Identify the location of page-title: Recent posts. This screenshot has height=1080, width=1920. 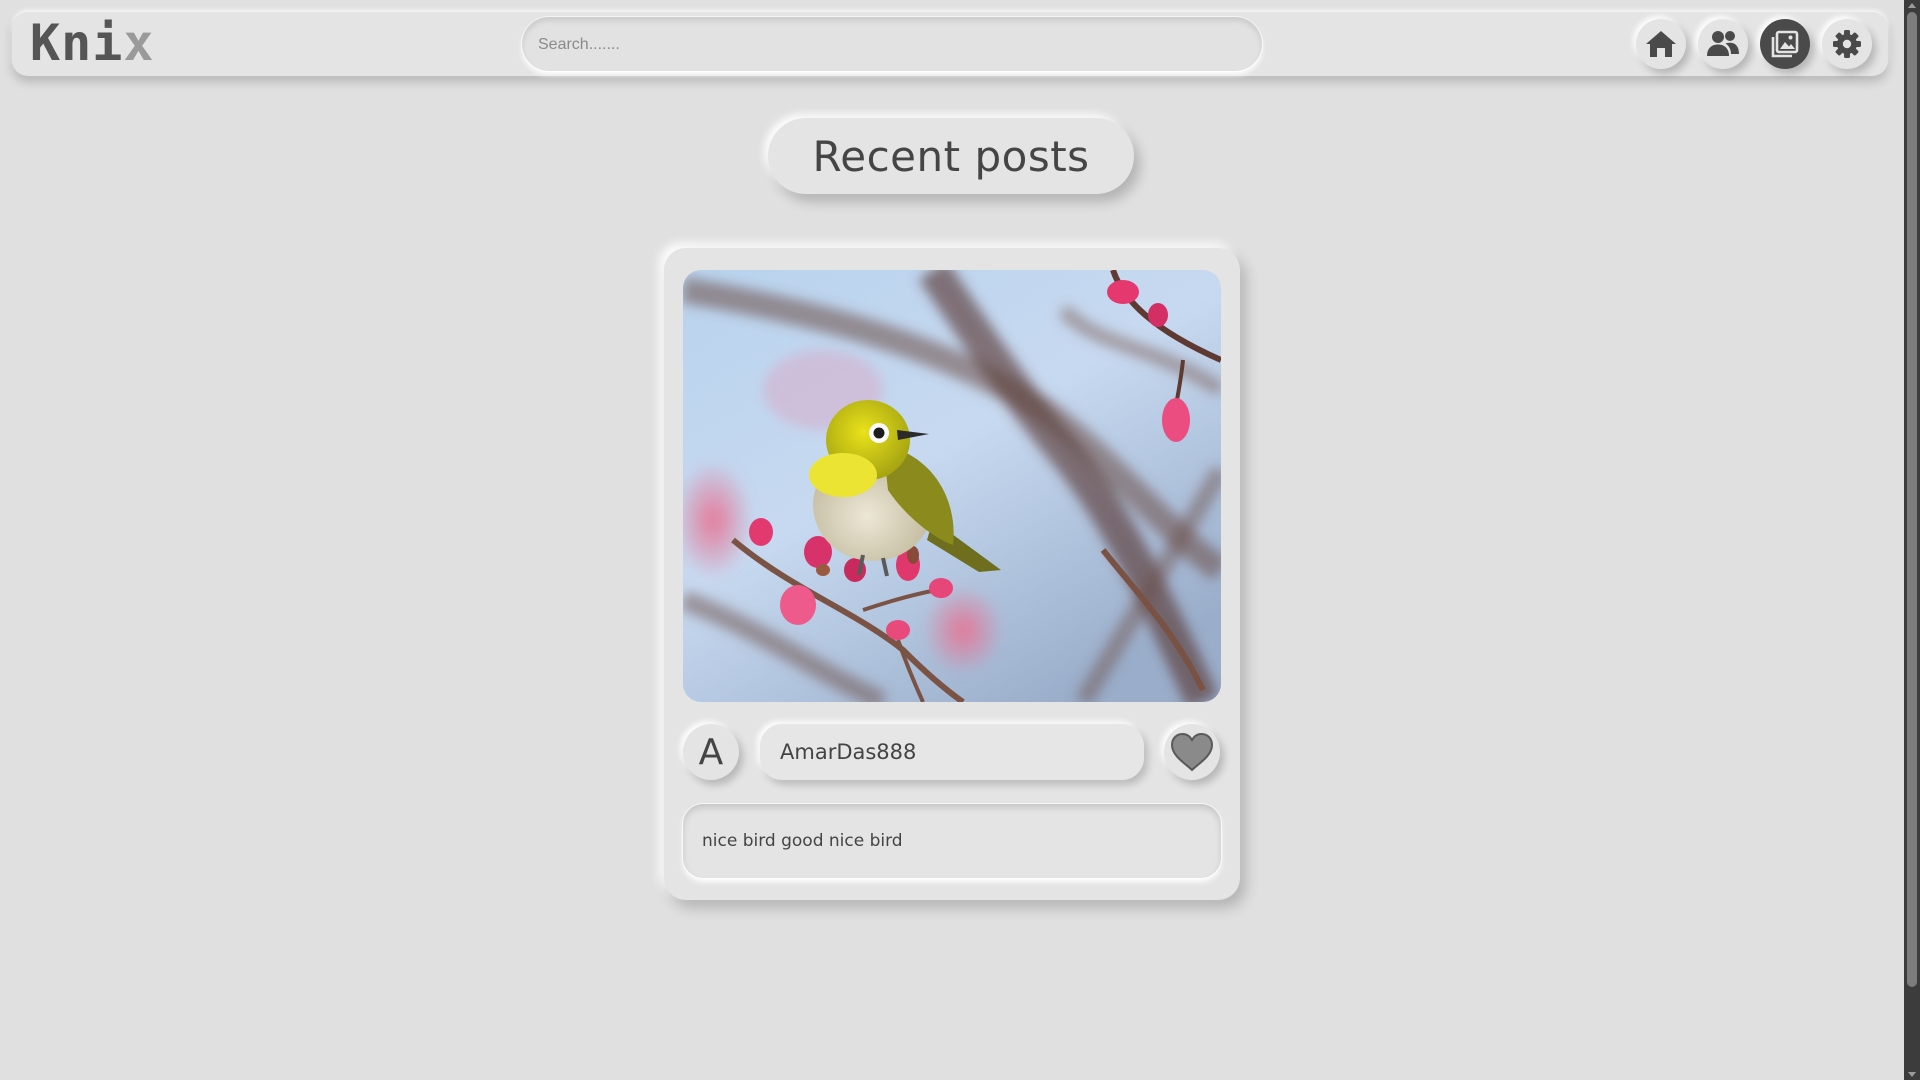
(951, 156).